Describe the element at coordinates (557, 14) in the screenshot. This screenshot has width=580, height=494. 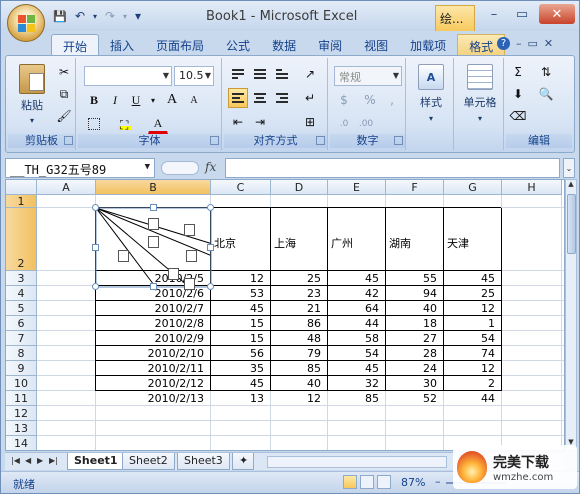
I see `close-button: ✕` at that location.